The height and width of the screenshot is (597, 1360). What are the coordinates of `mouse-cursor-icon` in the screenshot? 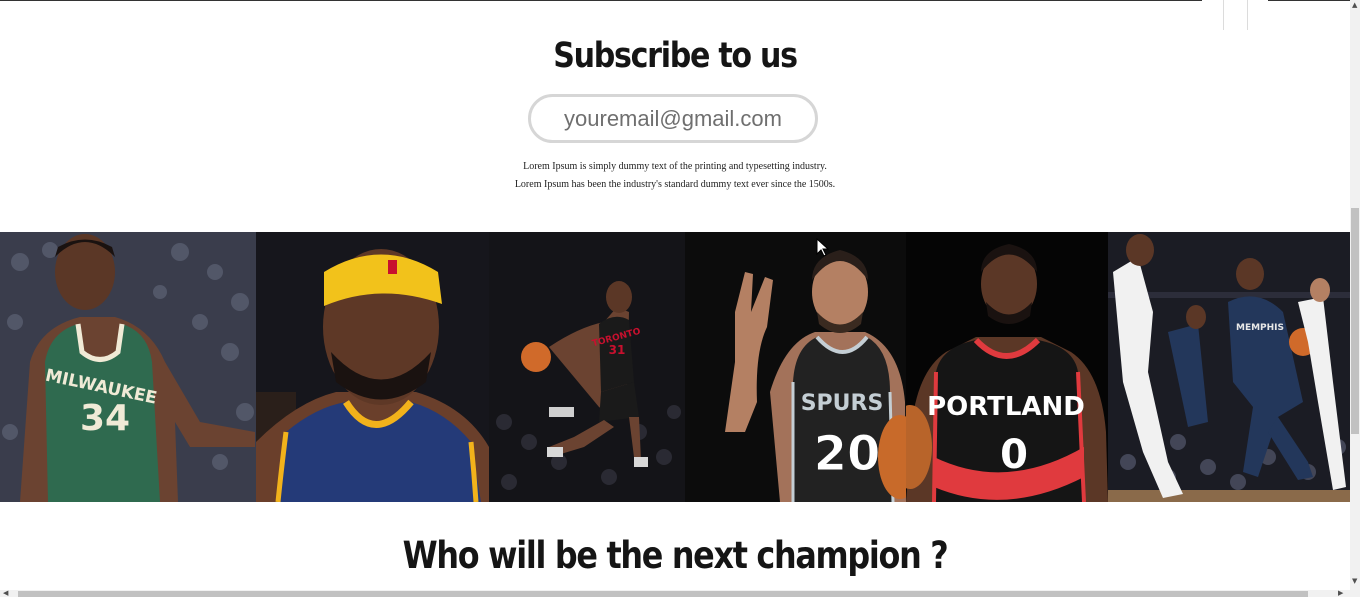 It's located at (823, 247).